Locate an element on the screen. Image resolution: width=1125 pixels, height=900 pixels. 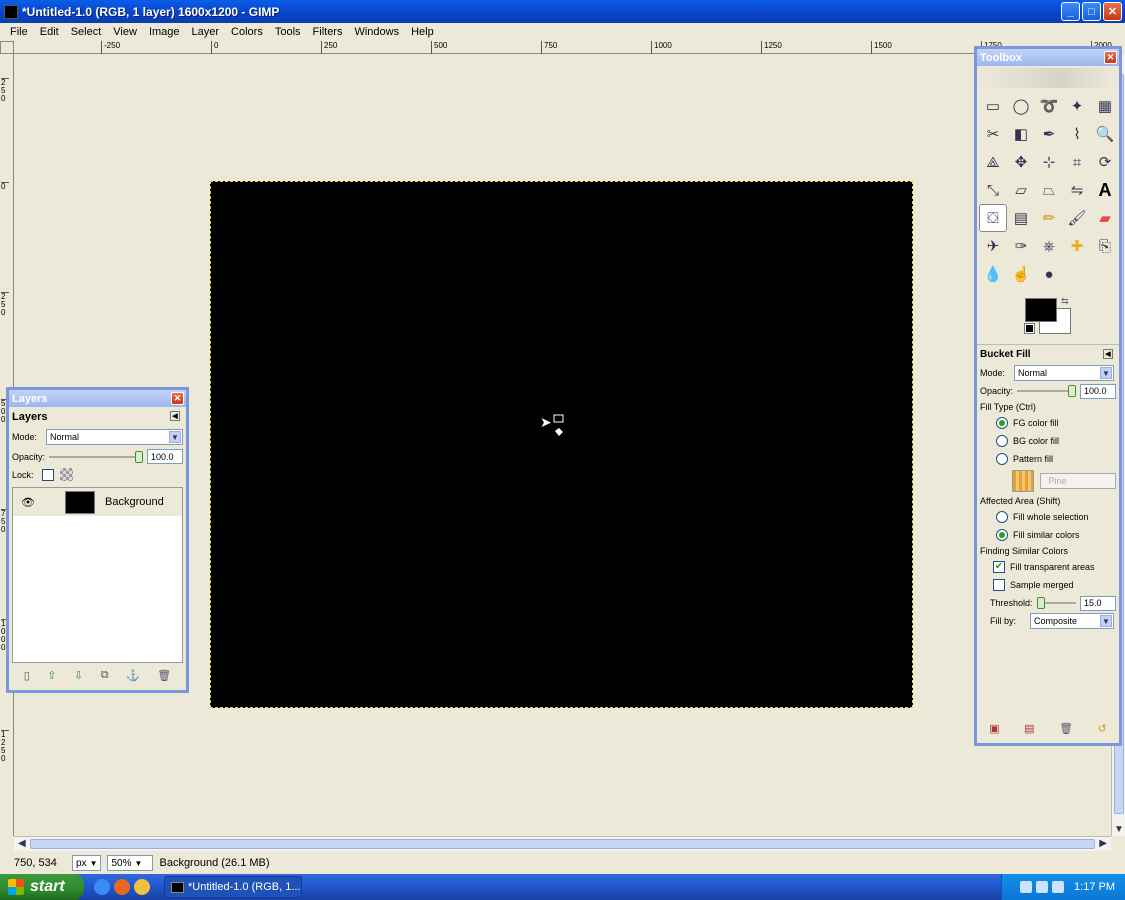
lower-layer-icon: ⇩ is located at coordinates (78, 675).